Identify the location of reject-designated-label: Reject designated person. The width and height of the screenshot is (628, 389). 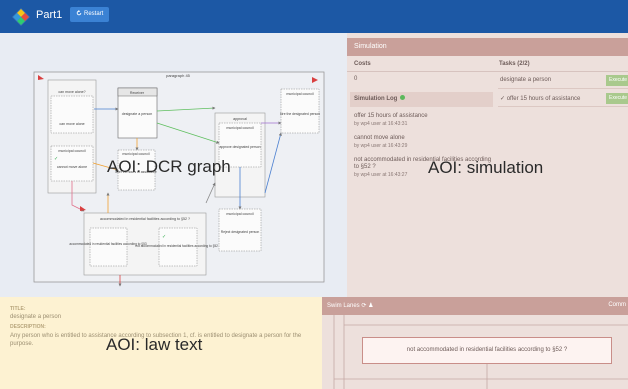
(240, 232).